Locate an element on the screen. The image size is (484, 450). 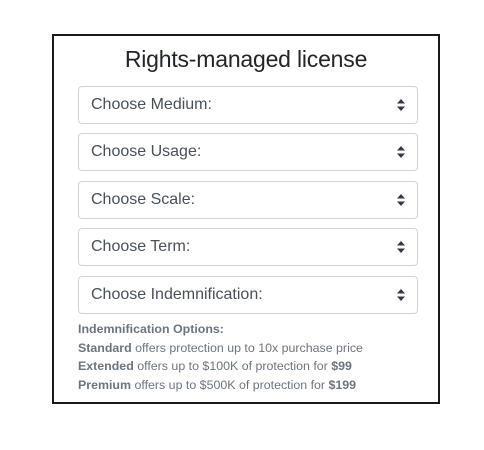
extended-price: $99 is located at coordinates (341, 366).